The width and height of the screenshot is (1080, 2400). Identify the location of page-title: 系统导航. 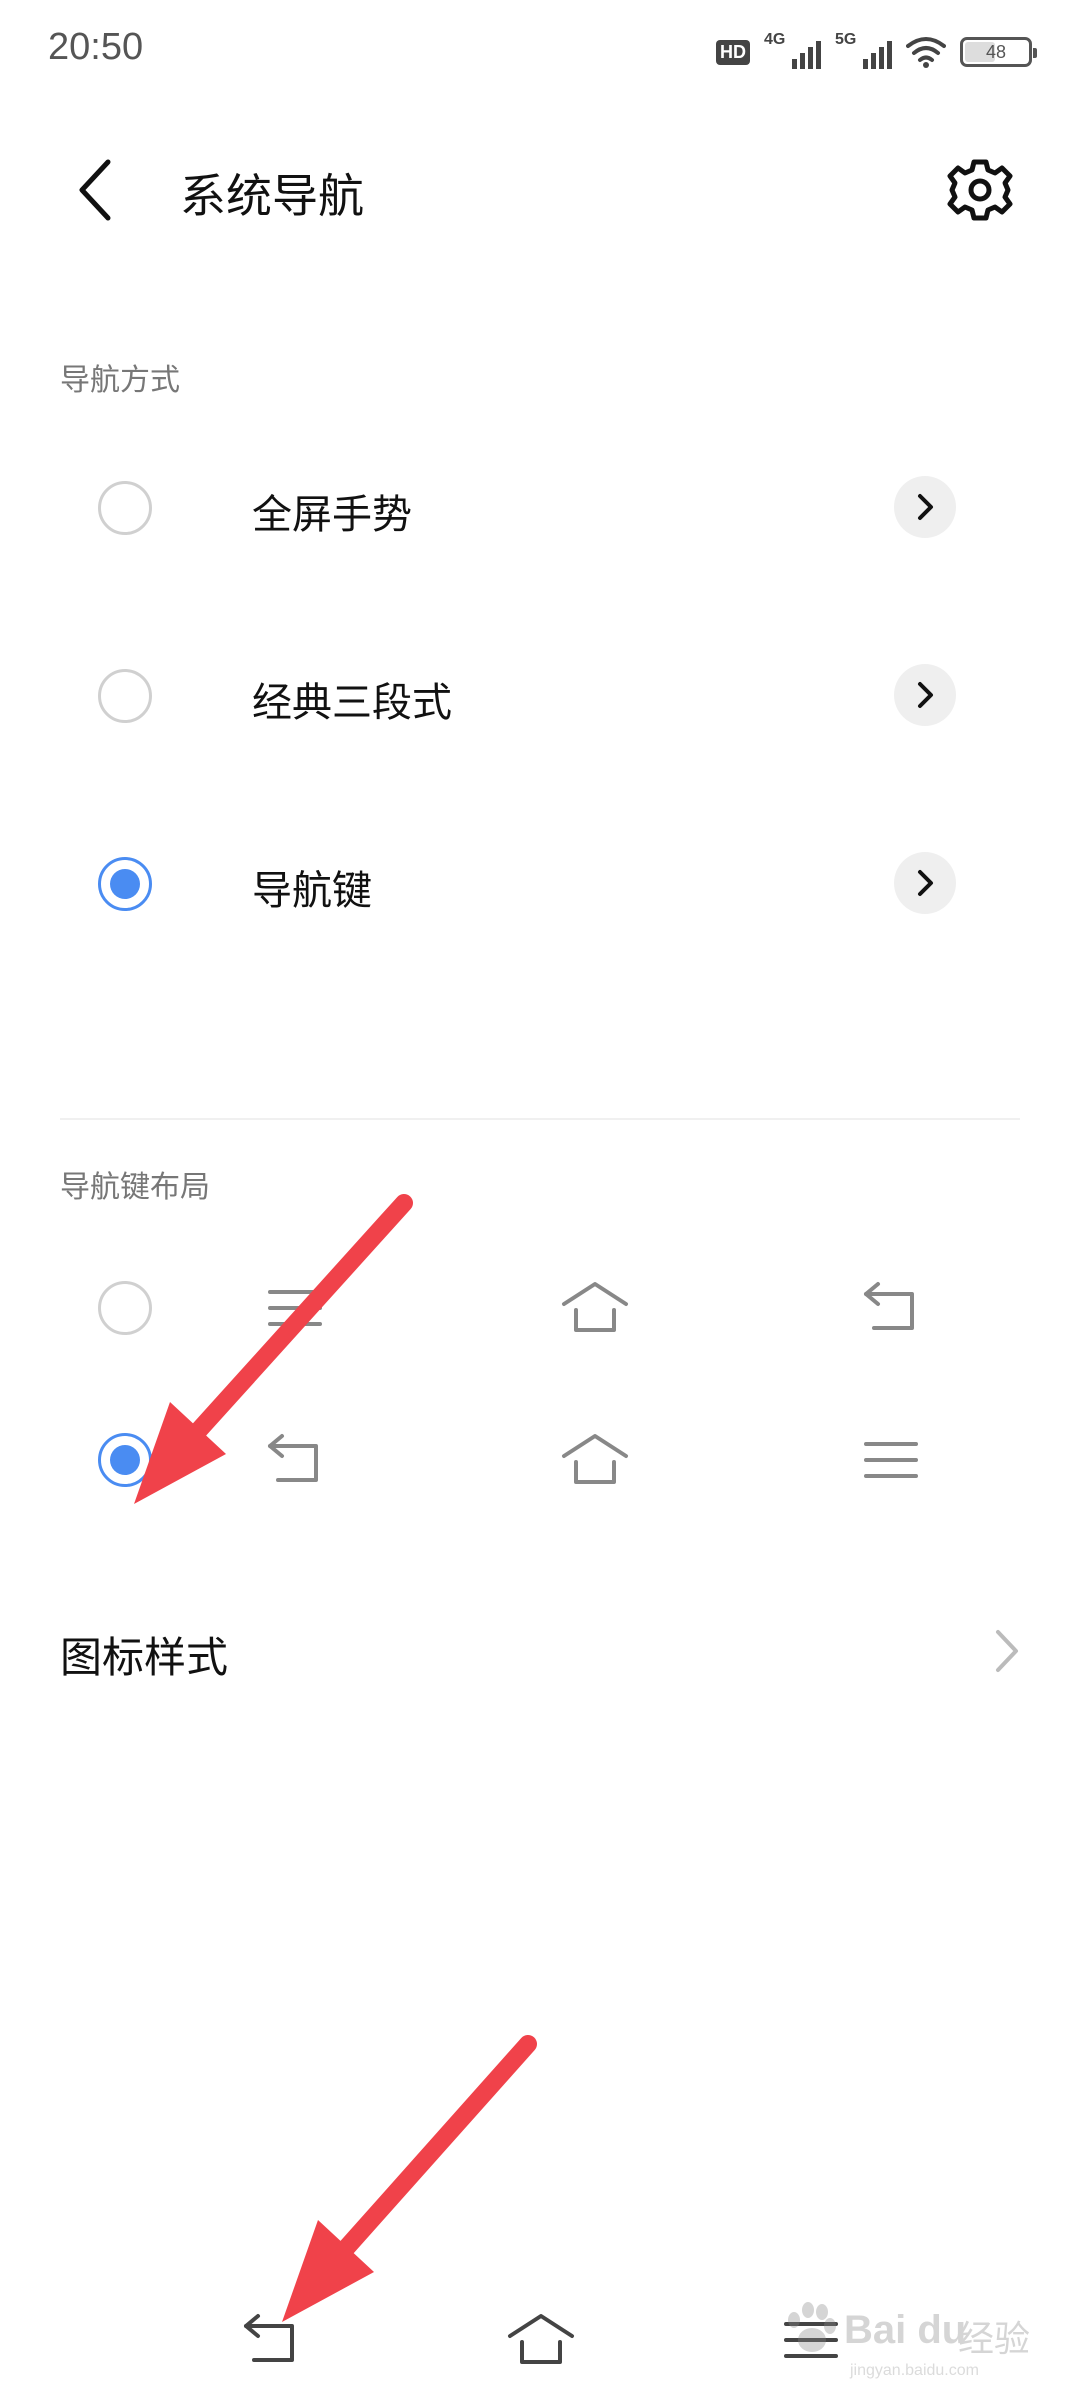
(272, 196).